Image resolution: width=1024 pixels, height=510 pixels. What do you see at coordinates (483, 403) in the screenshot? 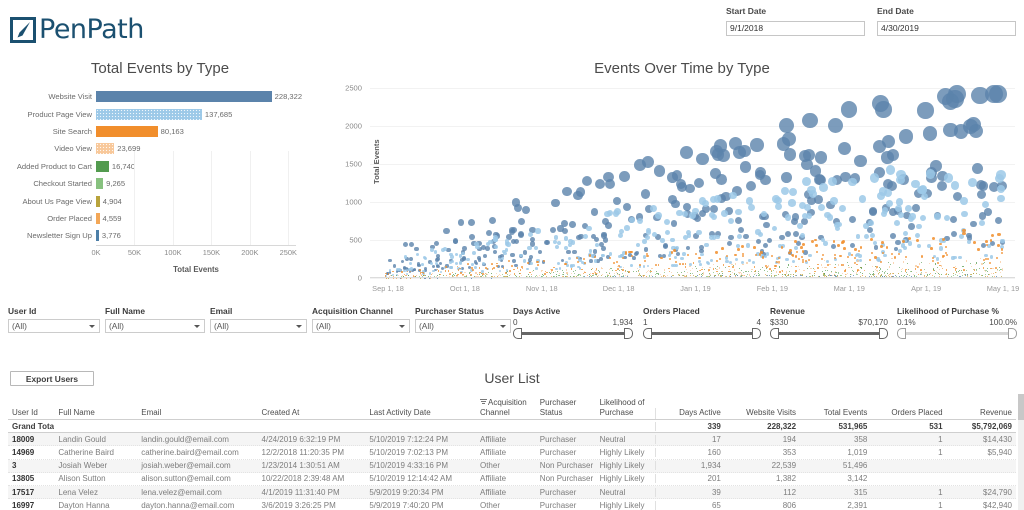
I see `sort-icon` at bounding box center [483, 403].